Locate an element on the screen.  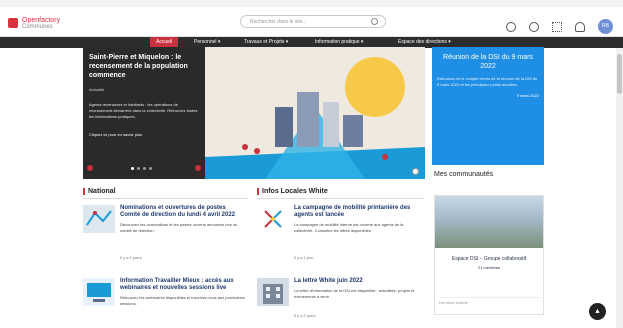
carousel-dots is located at coordinates (141, 168).